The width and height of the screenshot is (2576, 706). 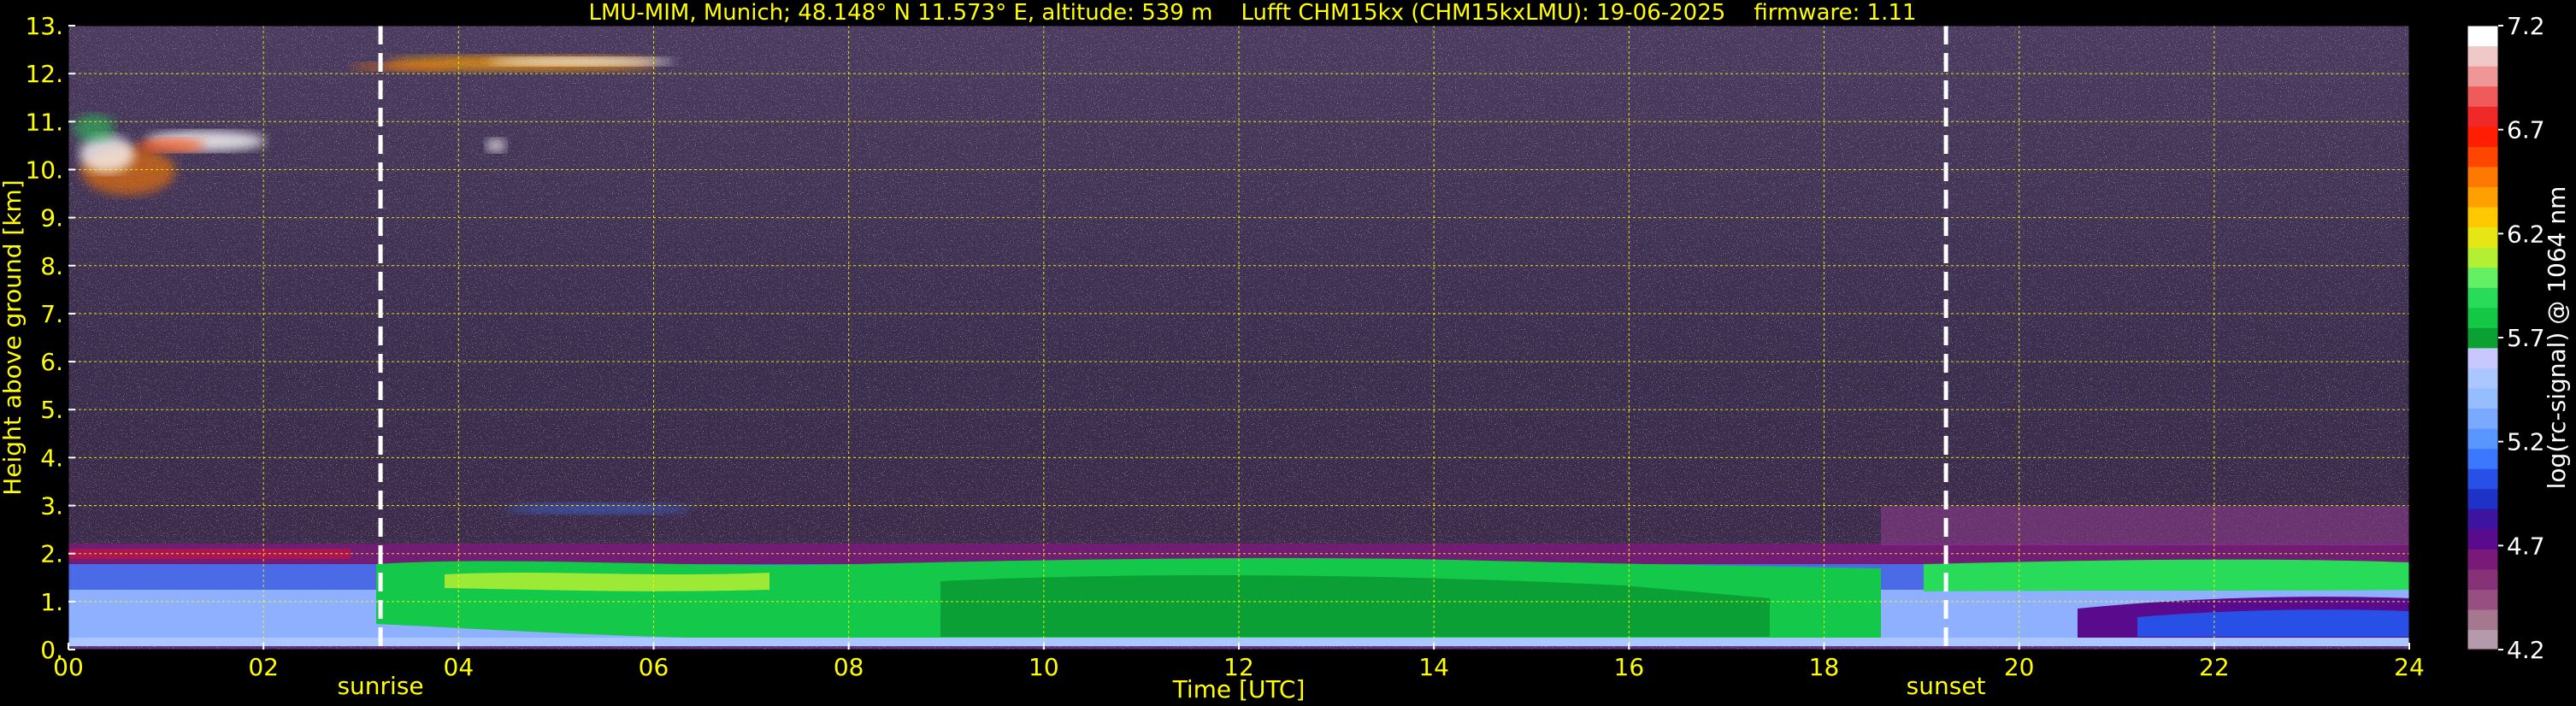 I want to click on colorbar-ticks: 4.2 4.7 5.2 5.7 6.2 6.7 7.2, so click(x=2521, y=338).